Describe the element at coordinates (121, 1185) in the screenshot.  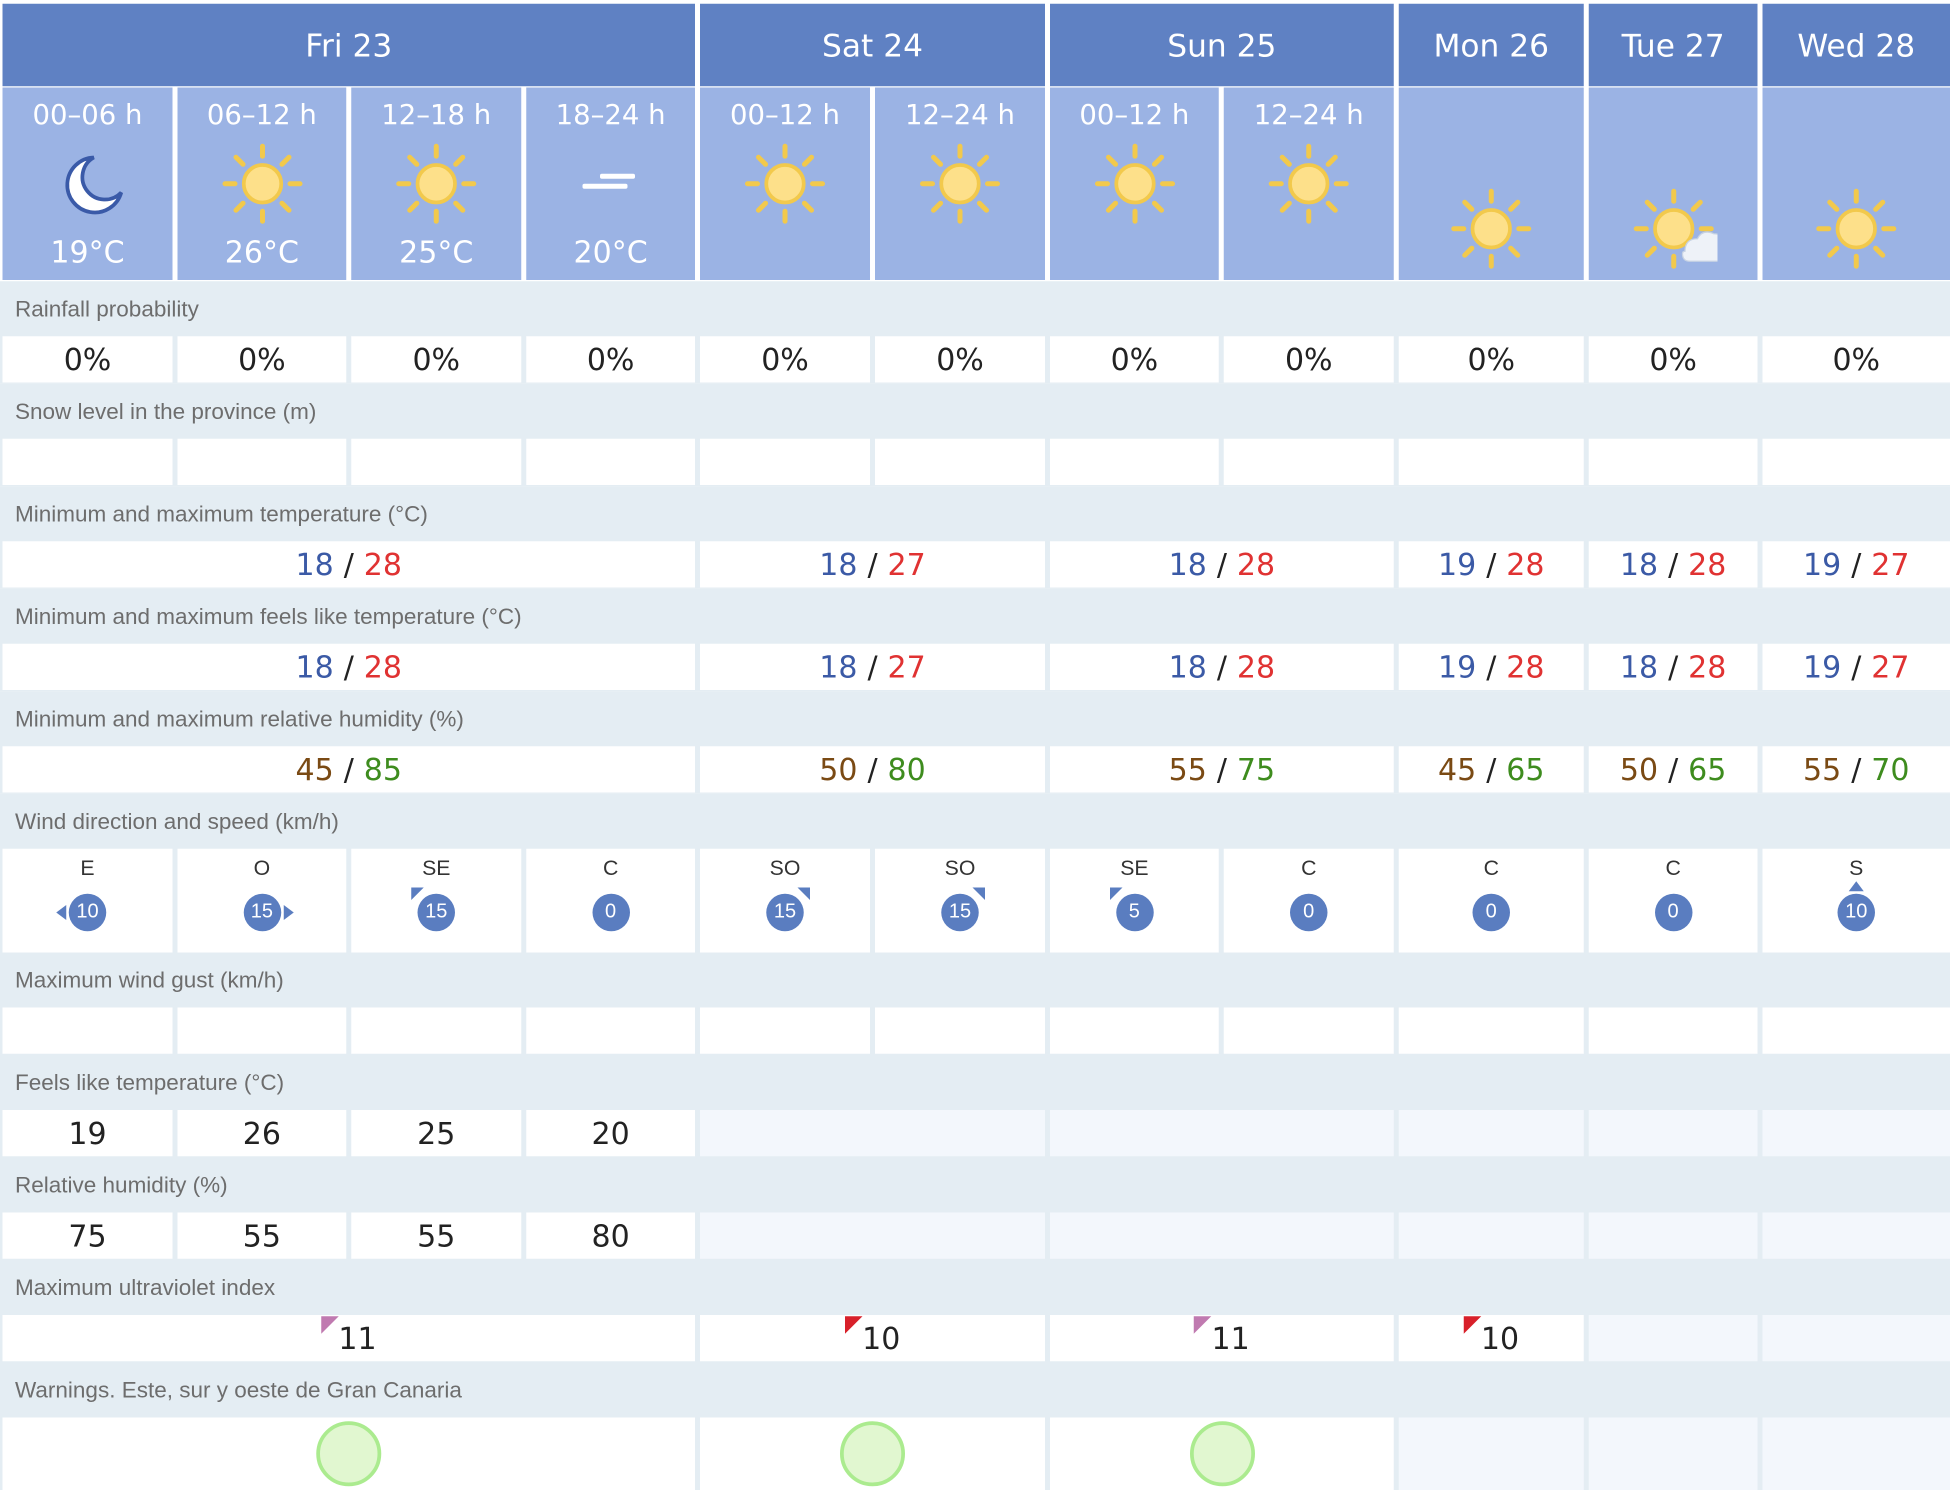
I see `humidity-label: Relative humidity (%)` at that location.